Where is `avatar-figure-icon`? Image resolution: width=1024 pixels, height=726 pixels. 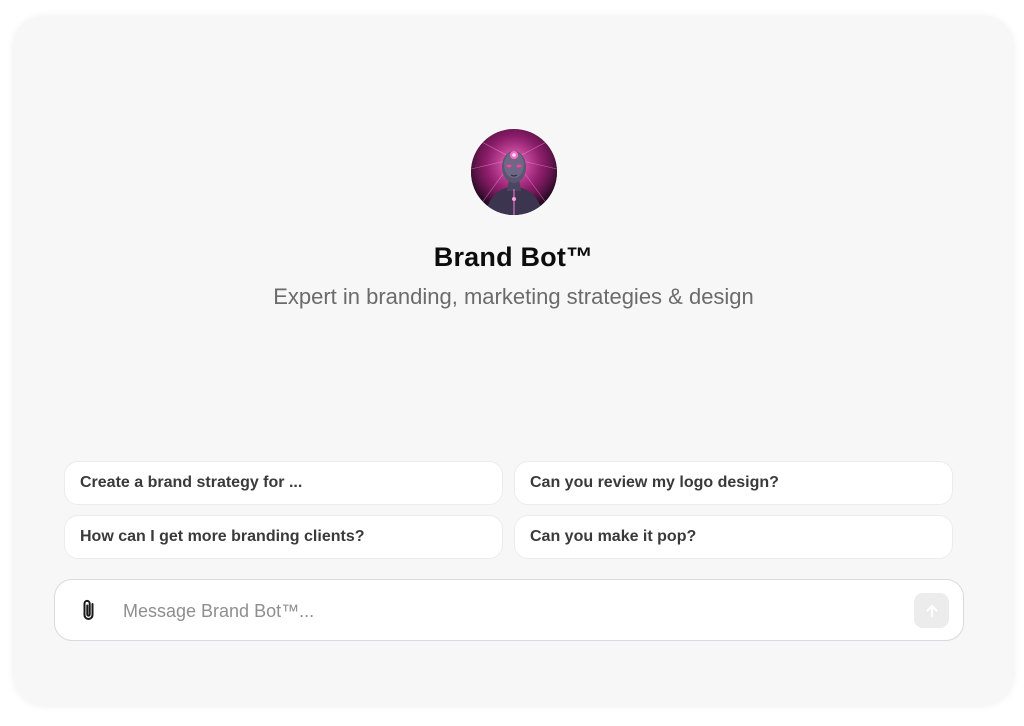
avatar-figure-icon is located at coordinates (514, 172).